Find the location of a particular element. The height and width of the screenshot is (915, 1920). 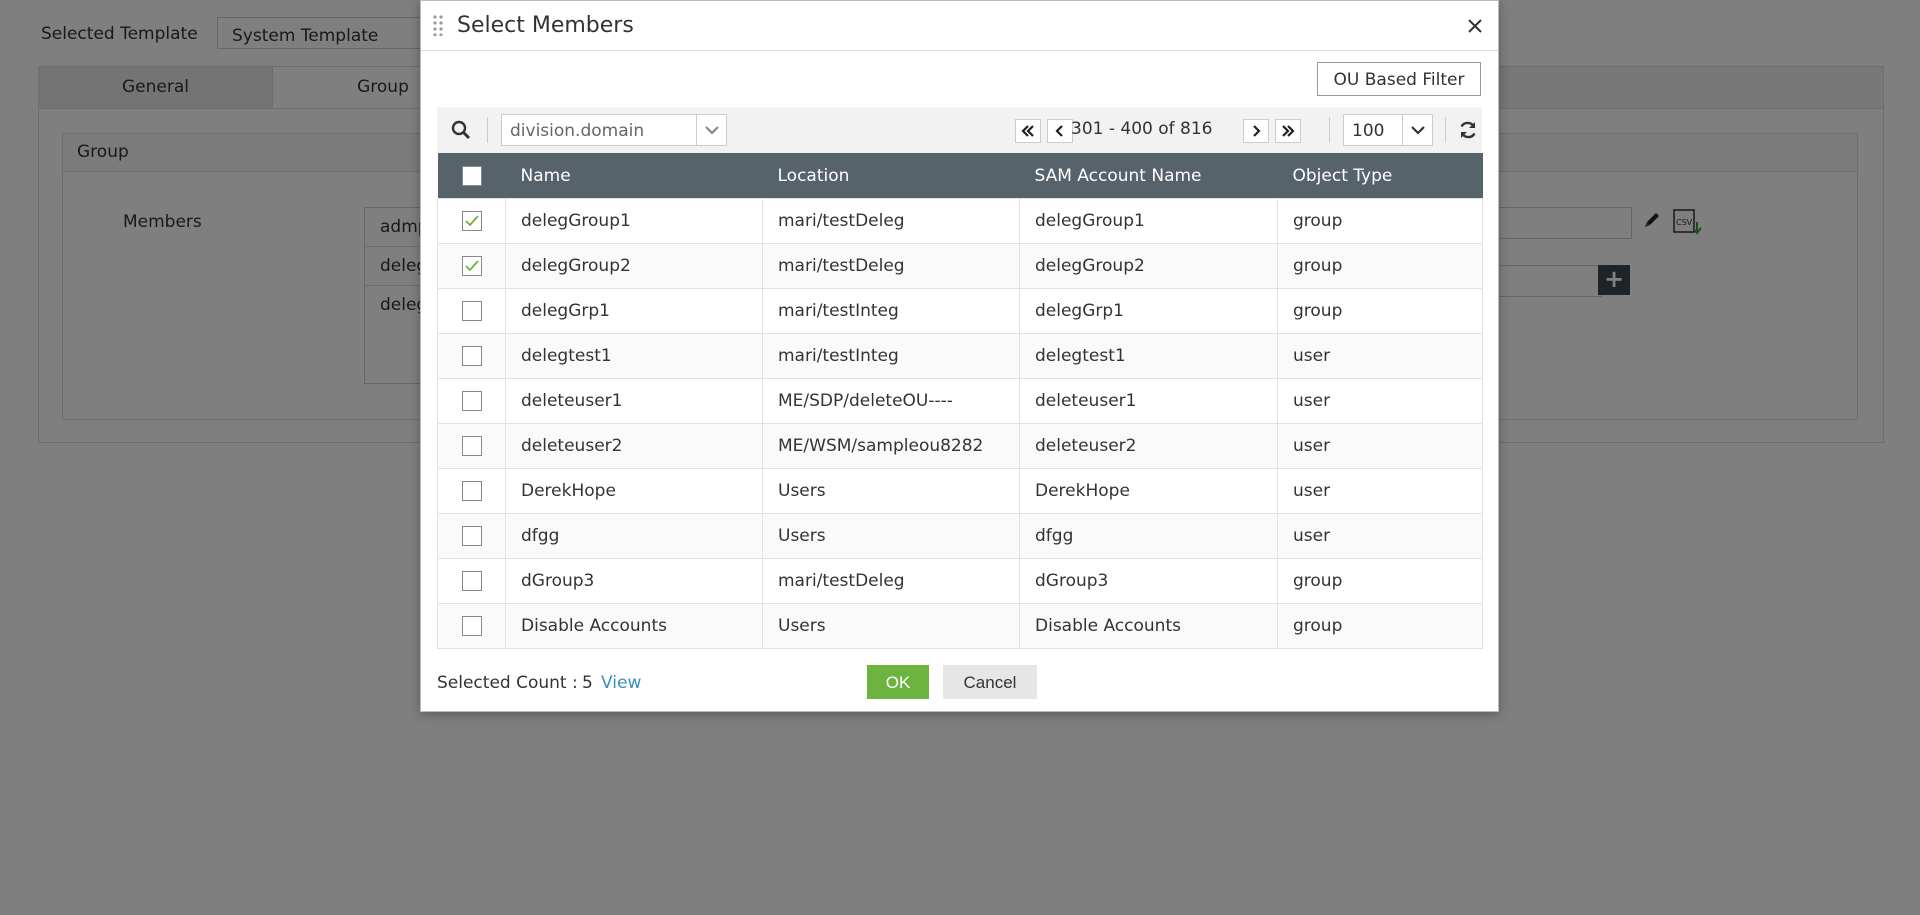

dialog-footer: Selected Count : 5 View OK Cancel is located at coordinates (959, 682).